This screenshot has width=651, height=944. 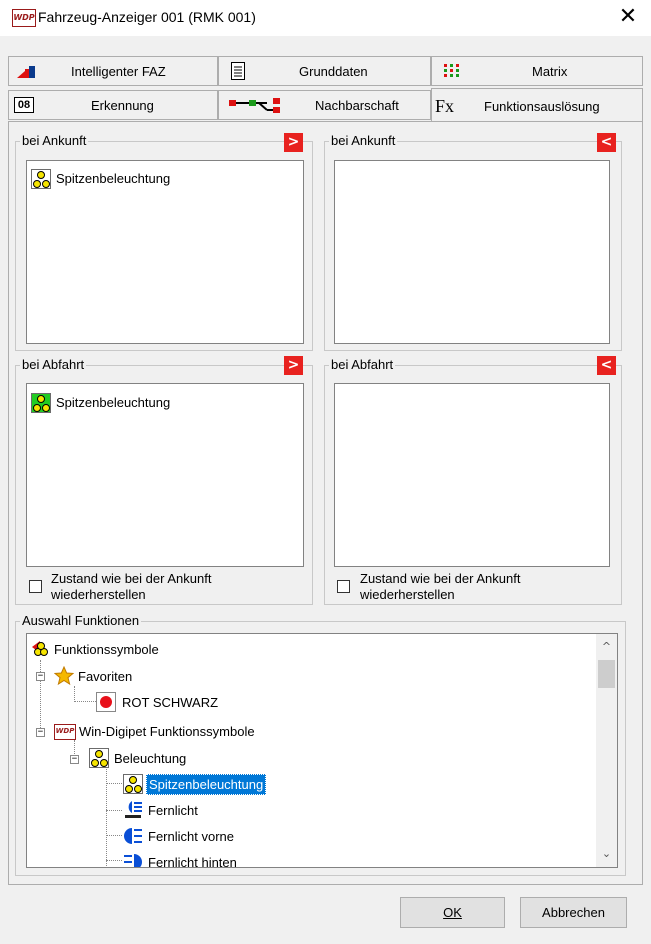 I want to click on tab-label: Erkennung, so click(x=122, y=105).